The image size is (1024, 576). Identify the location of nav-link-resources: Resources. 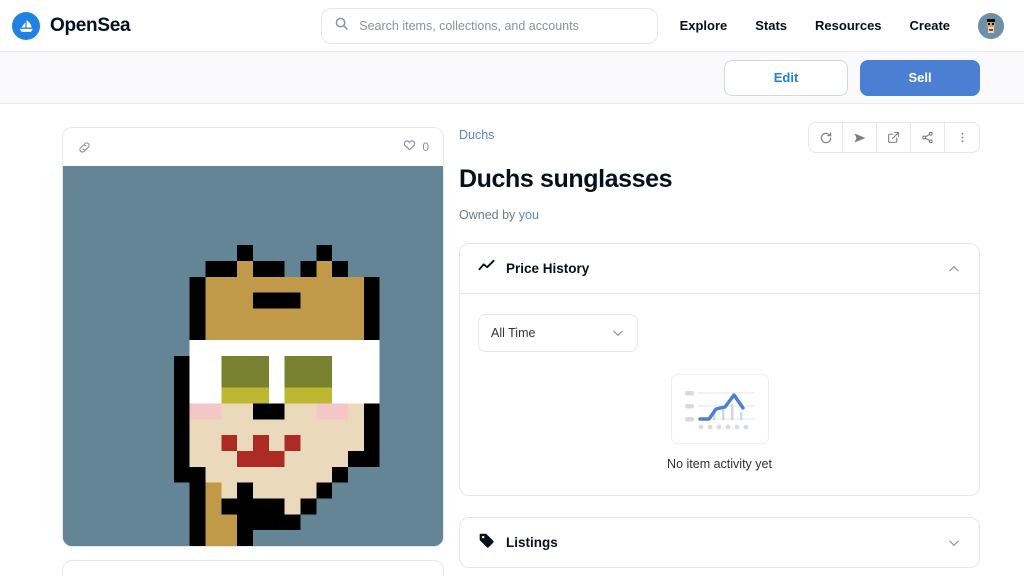
(848, 25).